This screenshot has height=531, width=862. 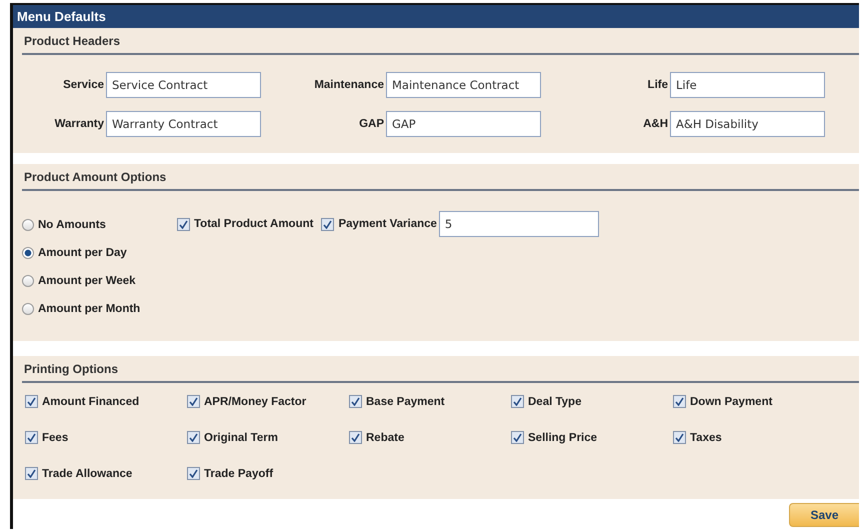 What do you see at coordinates (436, 16) in the screenshot?
I see `window-title: Menu Defaults` at bounding box center [436, 16].